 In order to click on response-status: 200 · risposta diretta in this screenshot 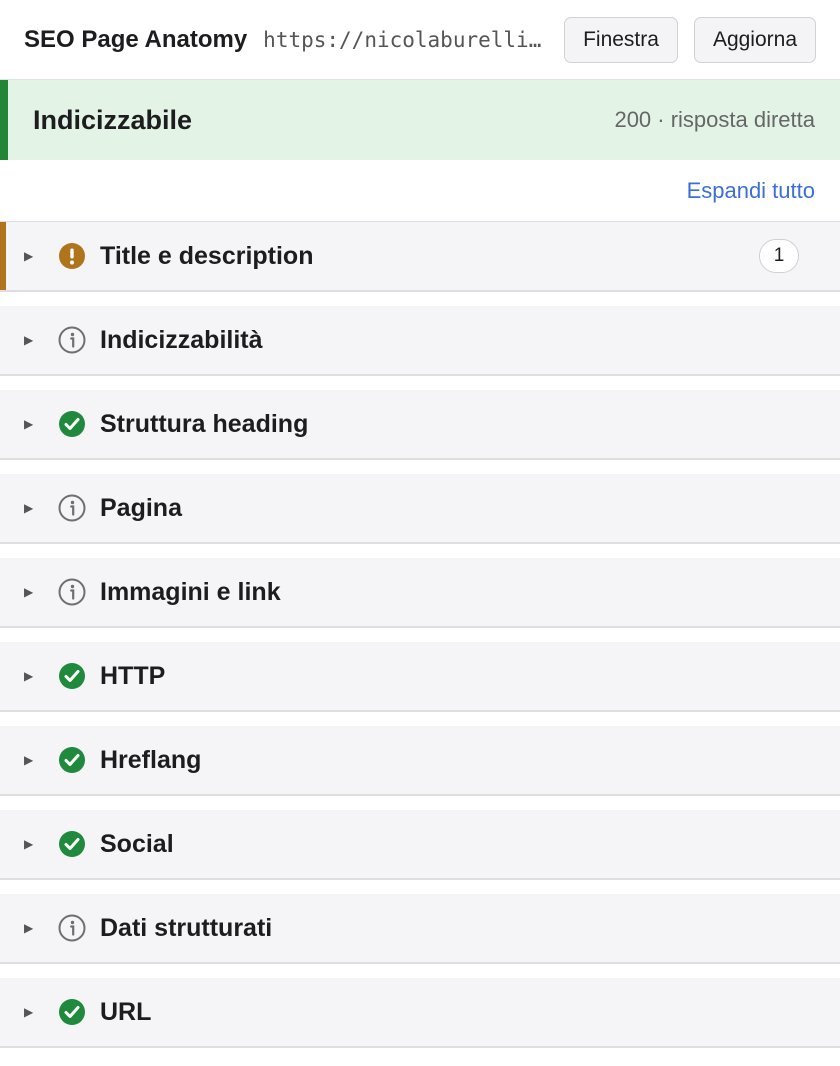, I will do `click(714, 119)`.